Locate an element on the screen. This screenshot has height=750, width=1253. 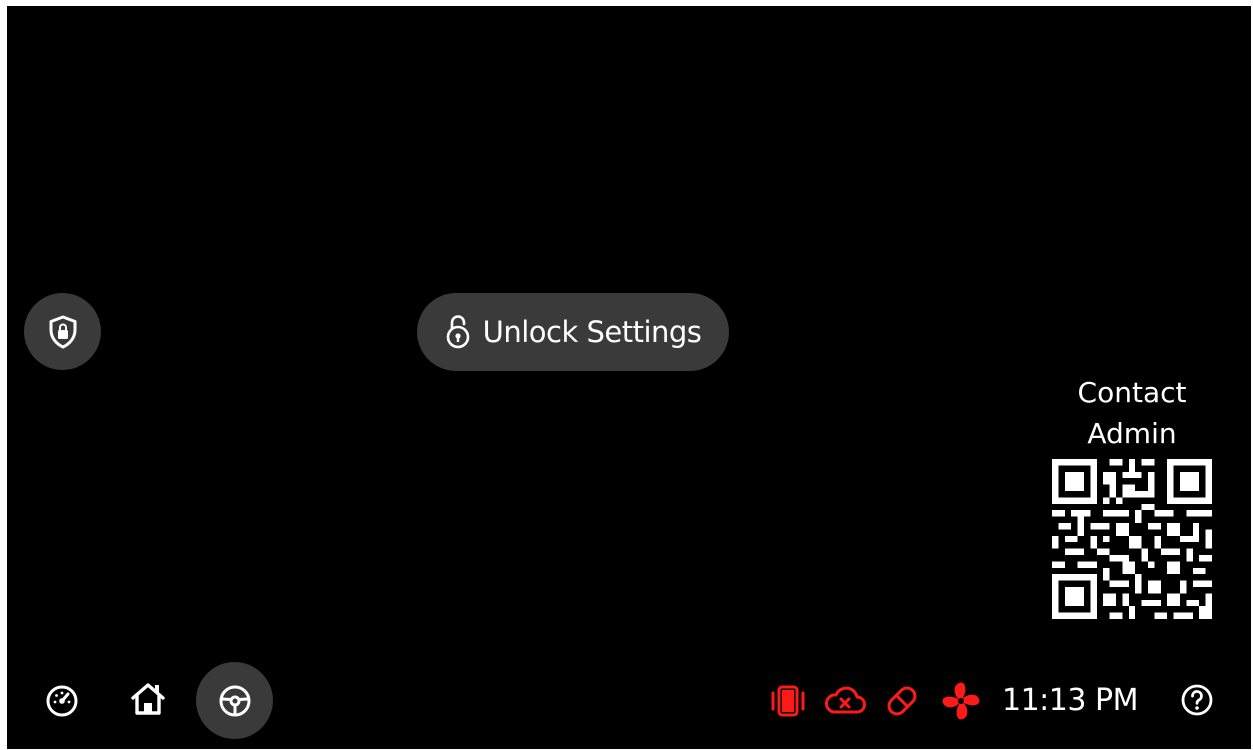
clock-time: 11:13 PM is located at coordinates (1070, 700).